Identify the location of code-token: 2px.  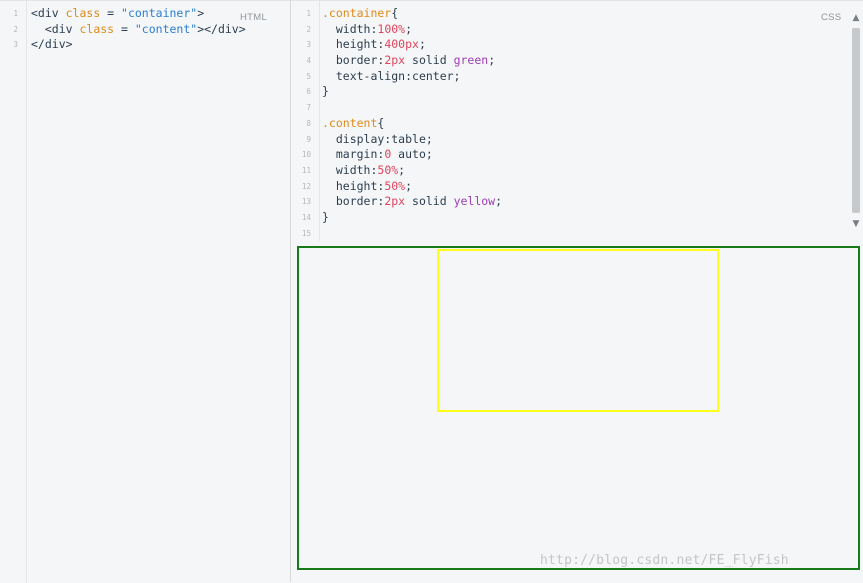
(395, 60).